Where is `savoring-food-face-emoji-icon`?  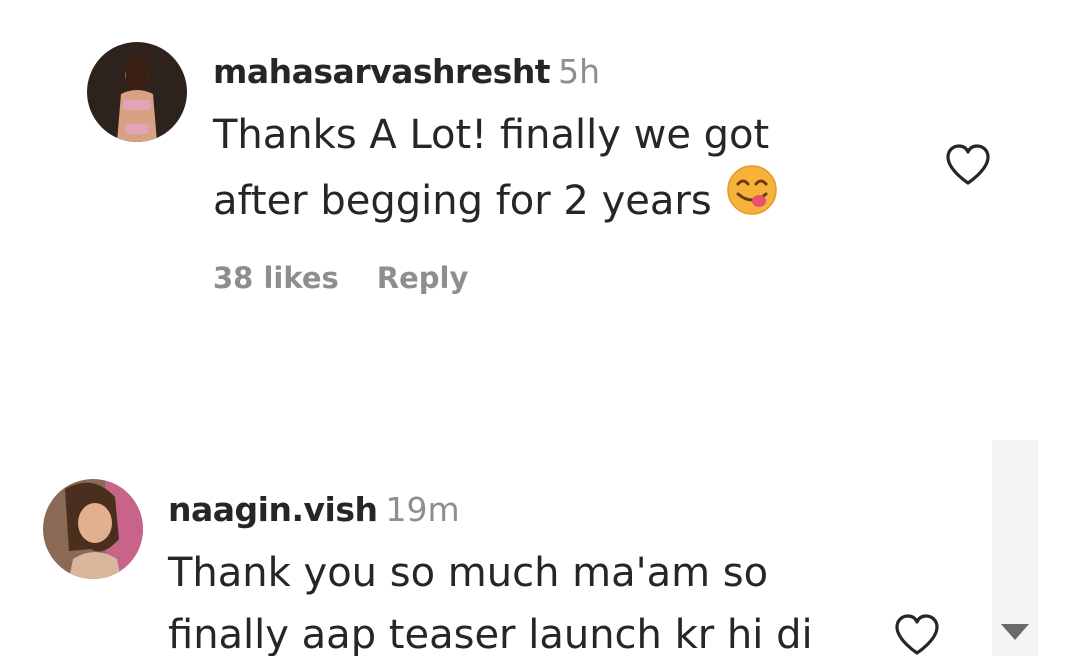
savoring-food-face-emoji-icon is located at coordinates (752, 199).